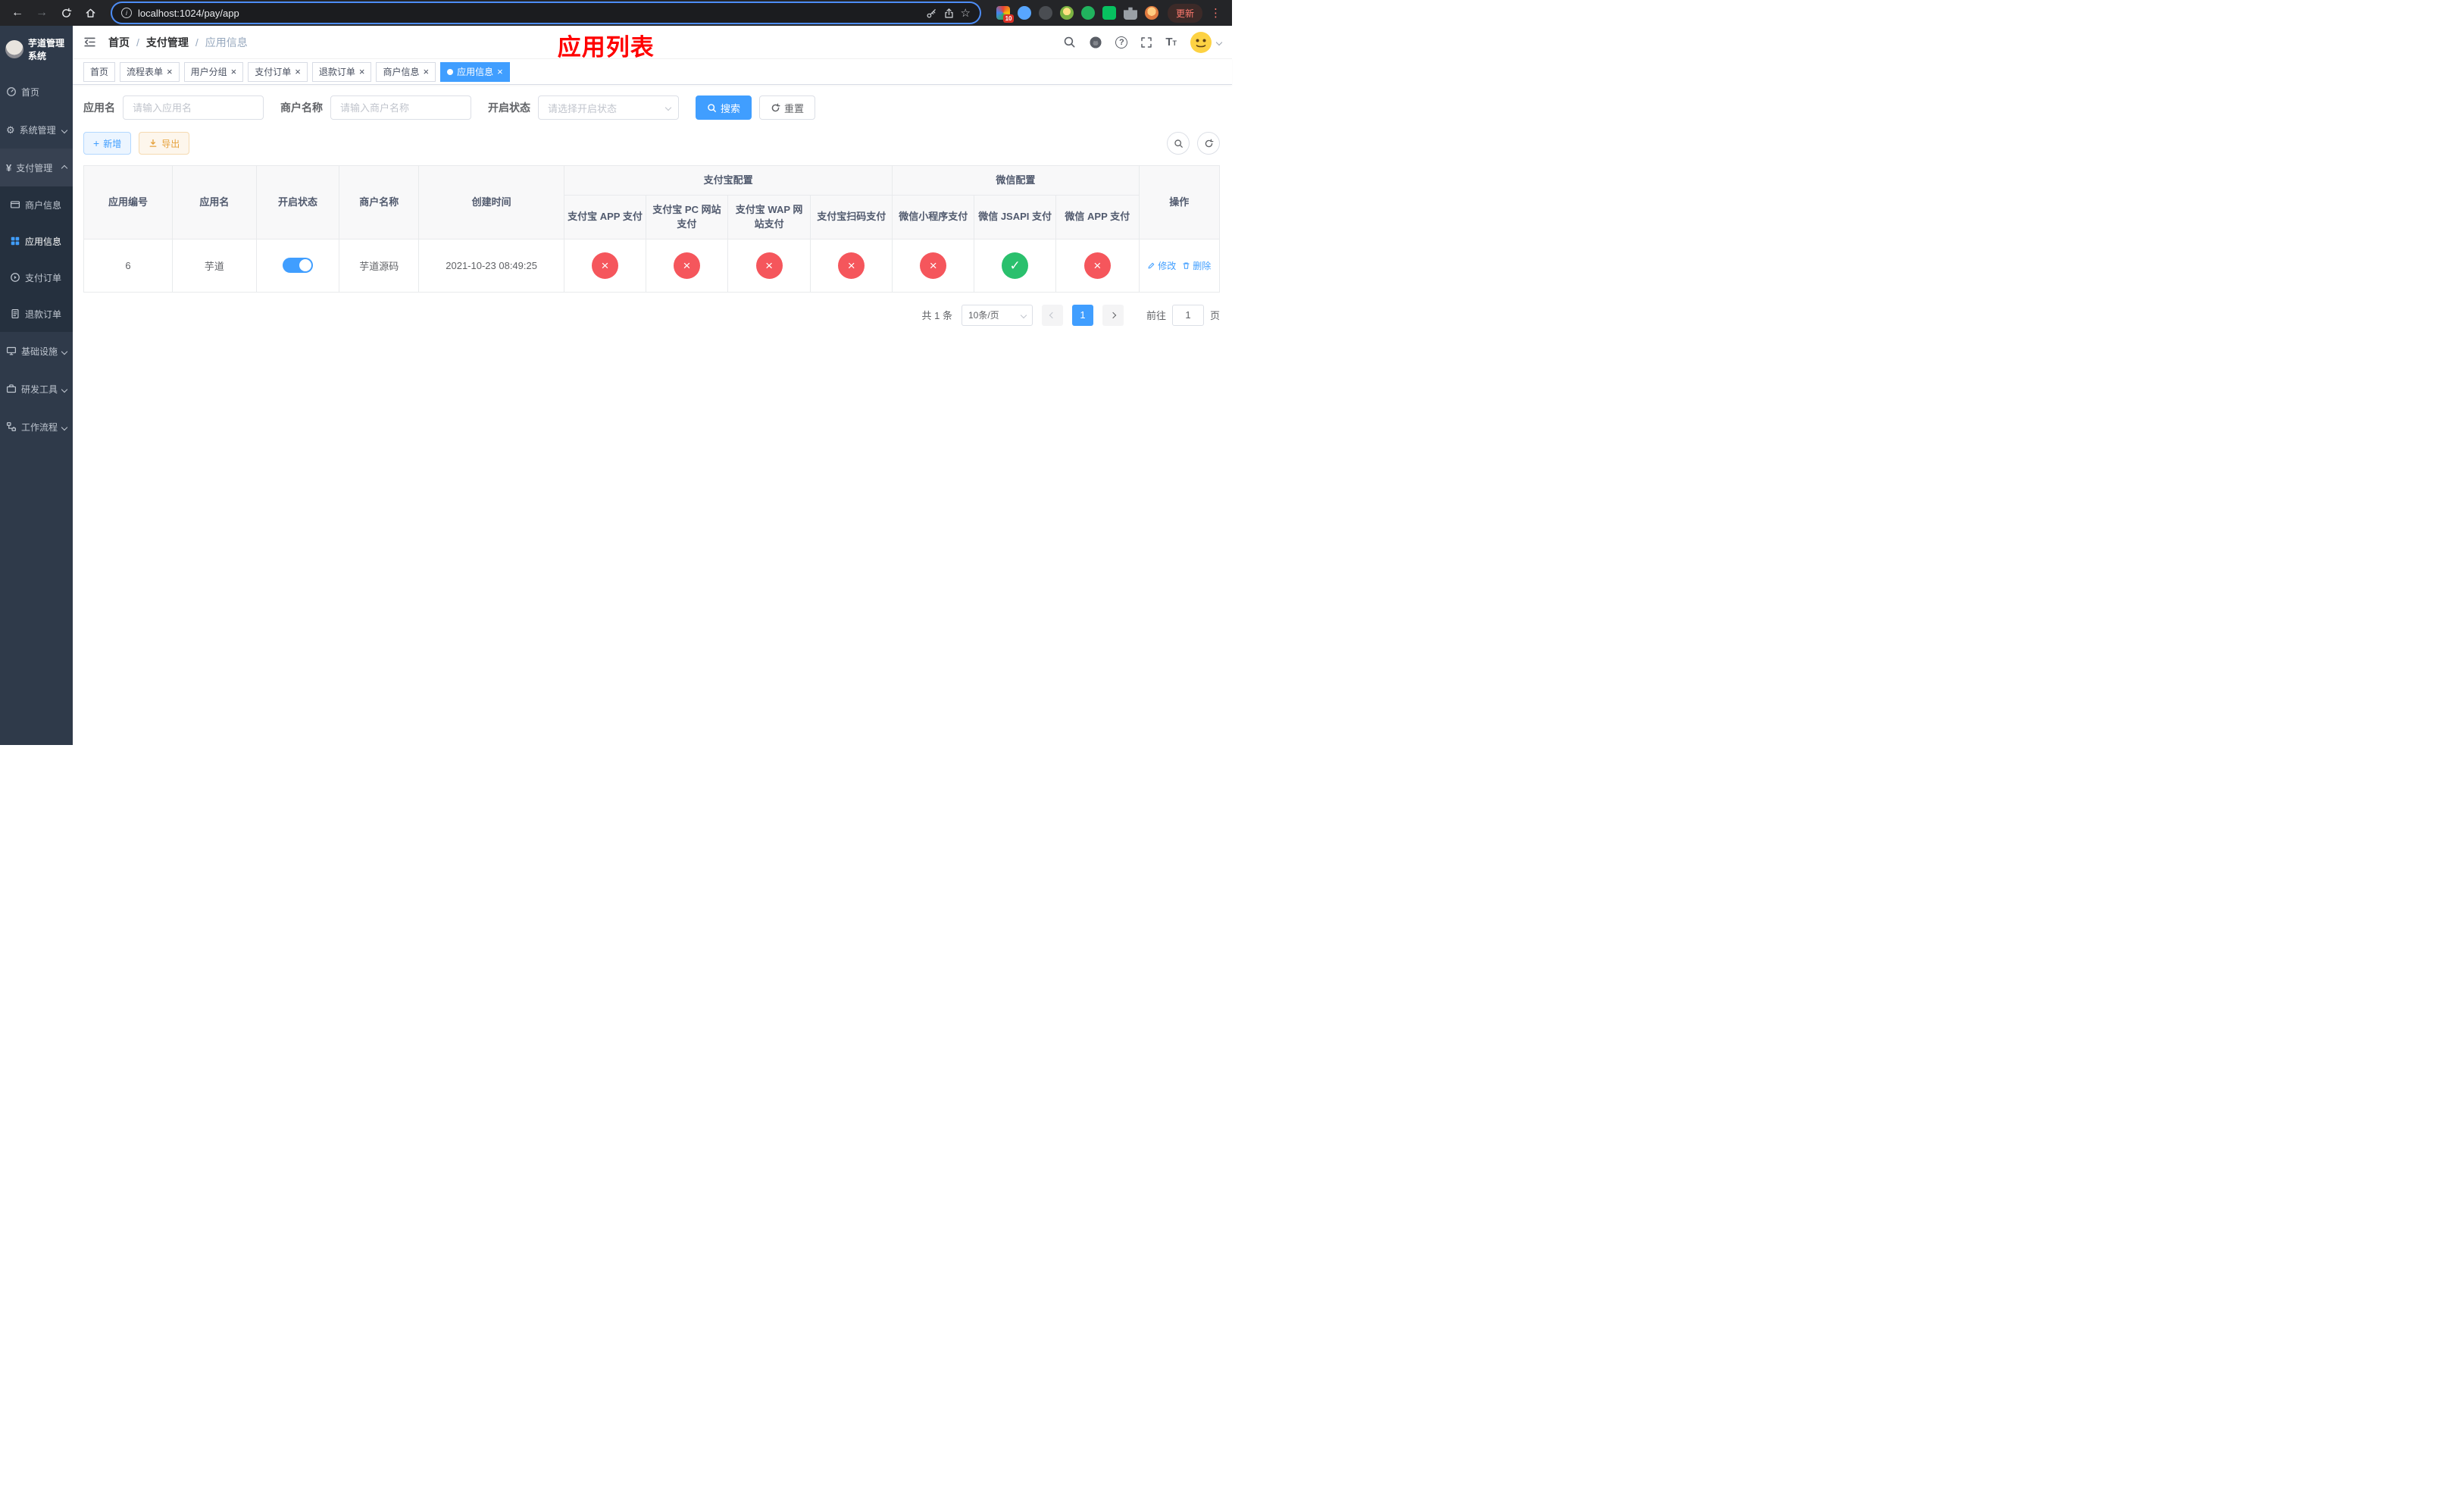  I want to click on sidebar-item-devtools: 研发工具, so click(36, 389).